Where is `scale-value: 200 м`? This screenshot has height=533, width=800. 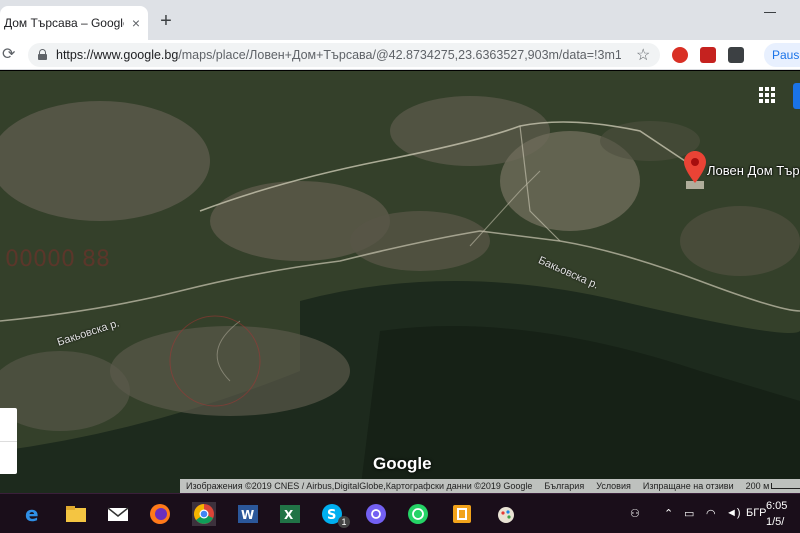 scale-value: 200 м is located at coordinates (757, 486).